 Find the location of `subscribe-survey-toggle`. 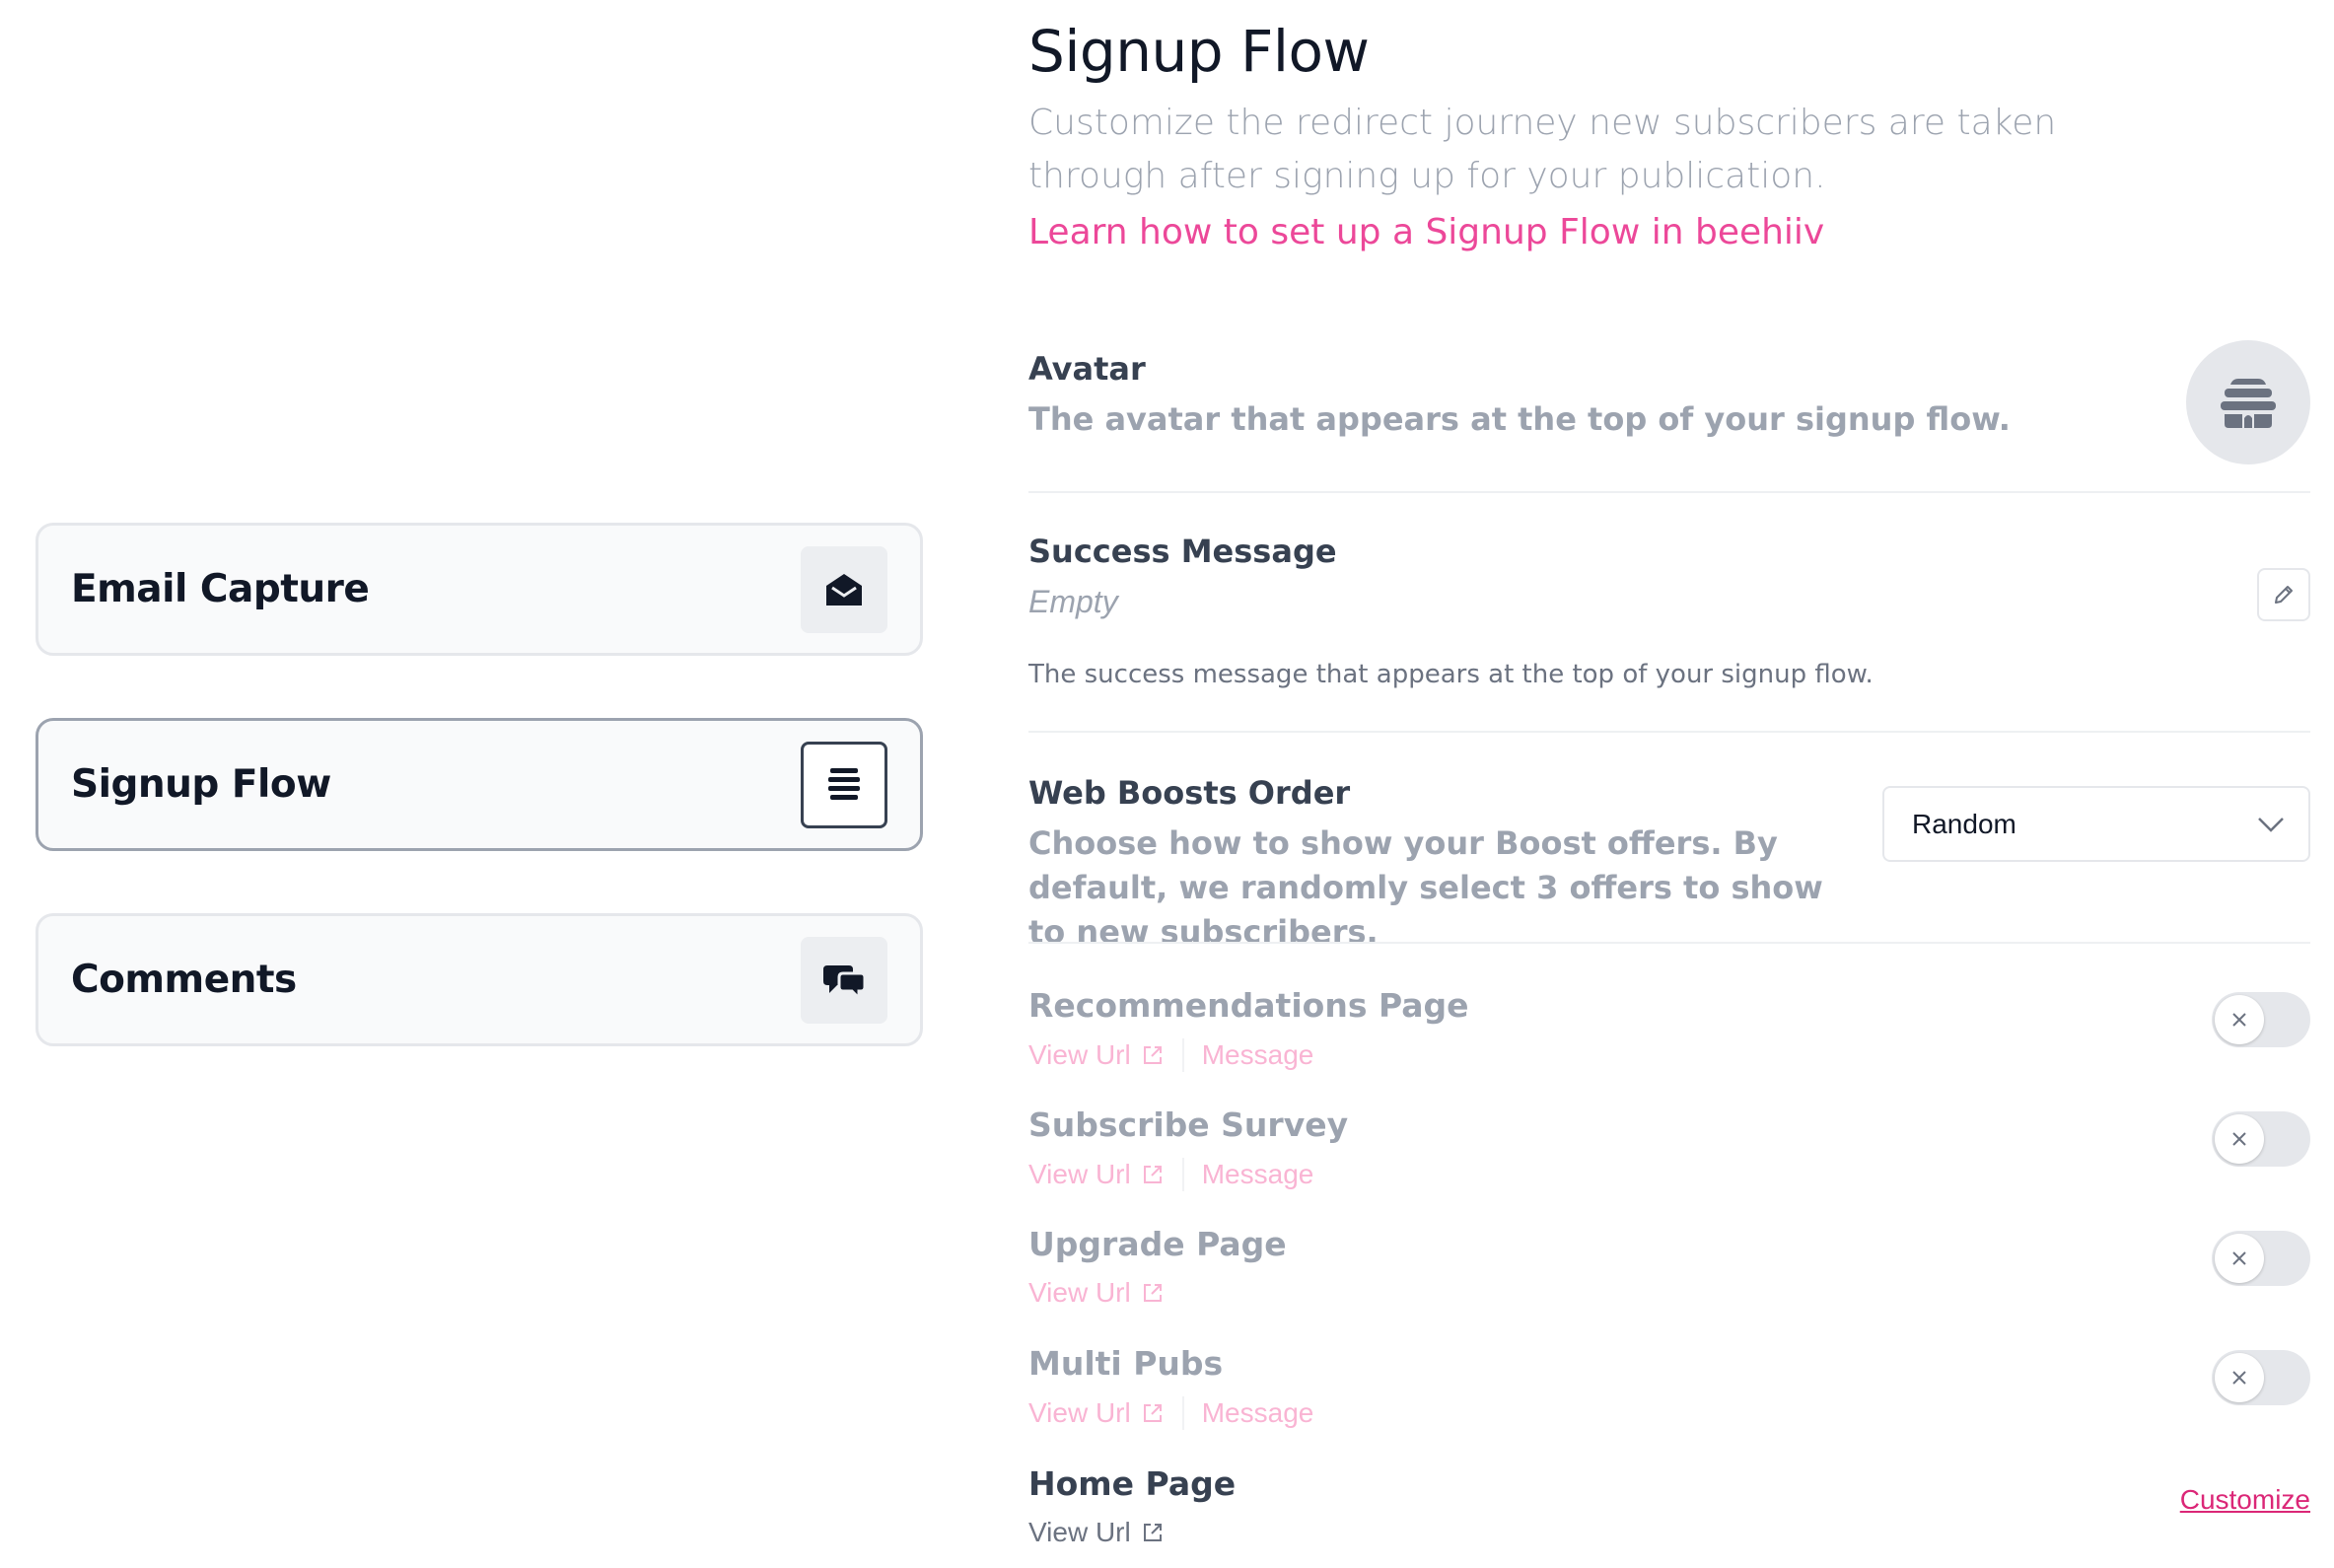

subscribe-survey-toggle is located at coordinates (2261, 1139).